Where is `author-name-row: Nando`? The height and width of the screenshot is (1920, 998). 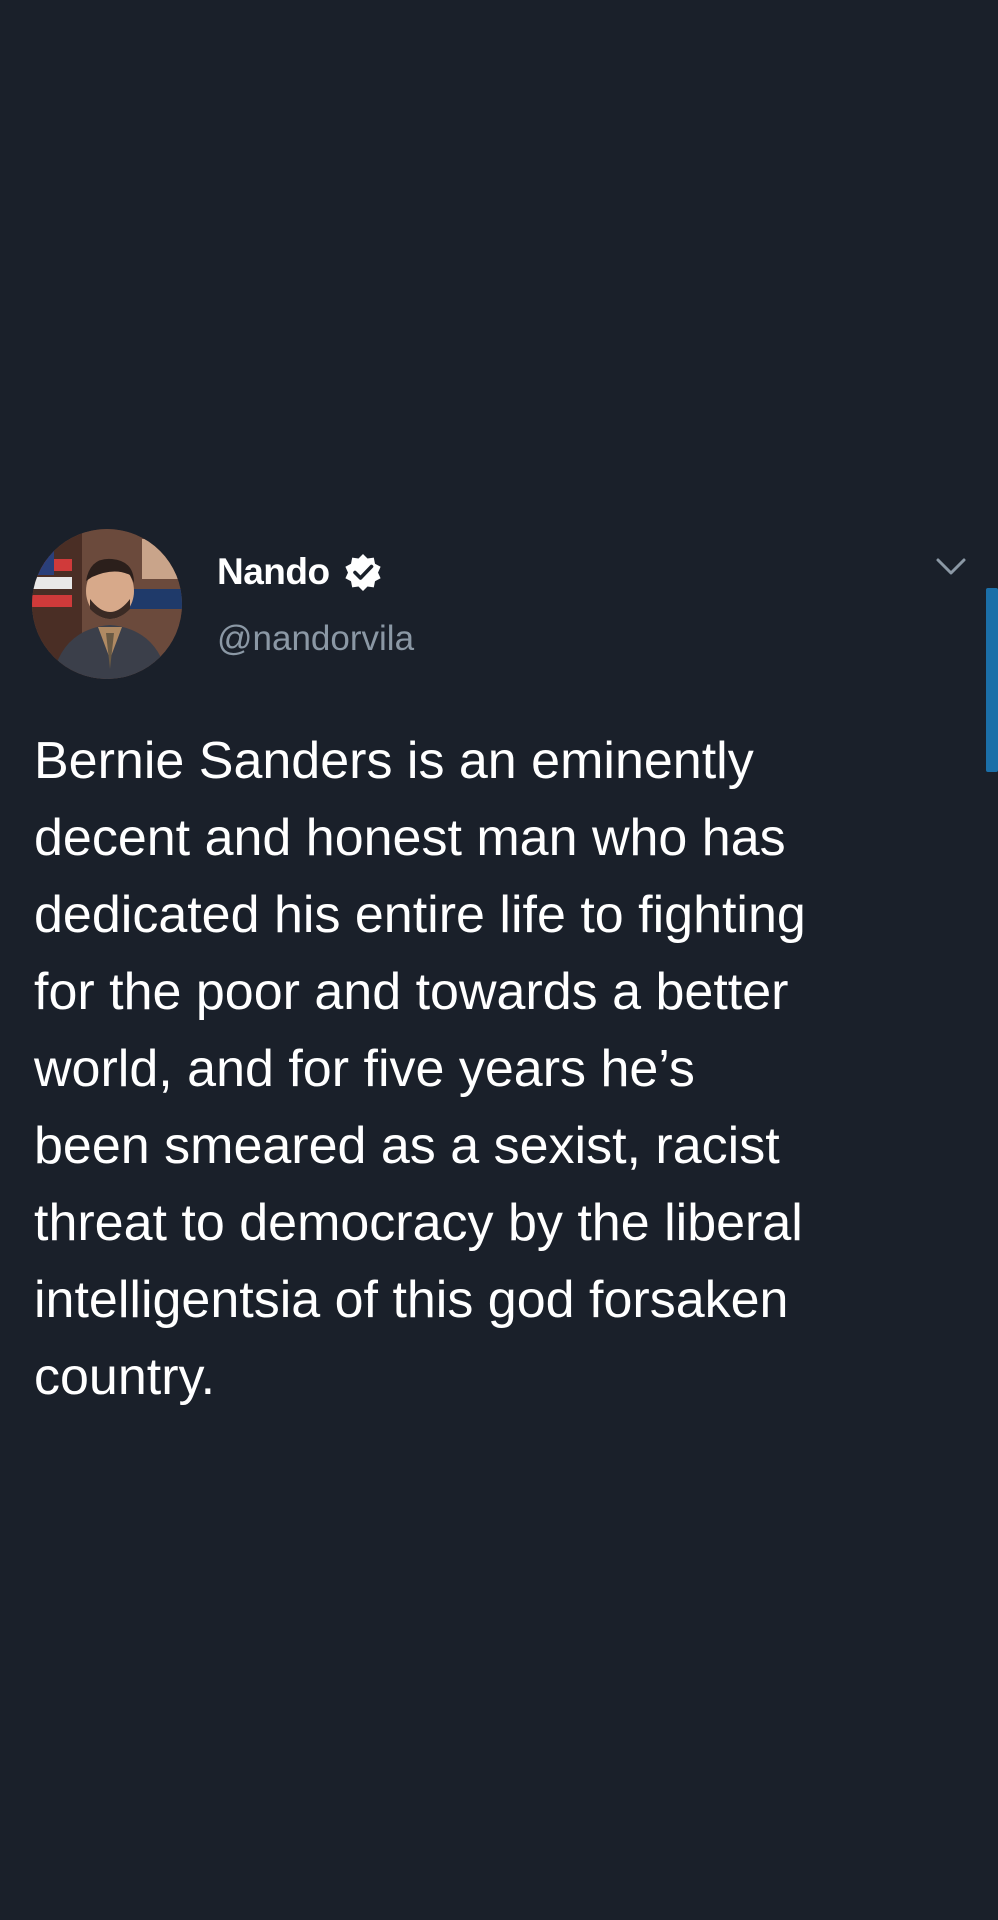 author-name-row: Nando is located at coordinates (299, 572).